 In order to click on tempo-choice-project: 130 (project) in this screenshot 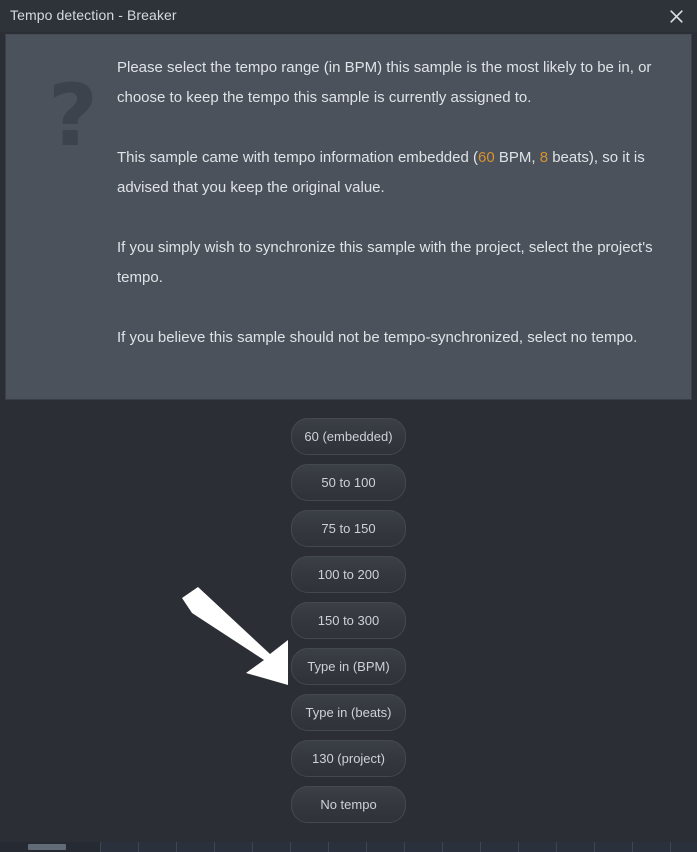, I will do `click(348, 758)`.